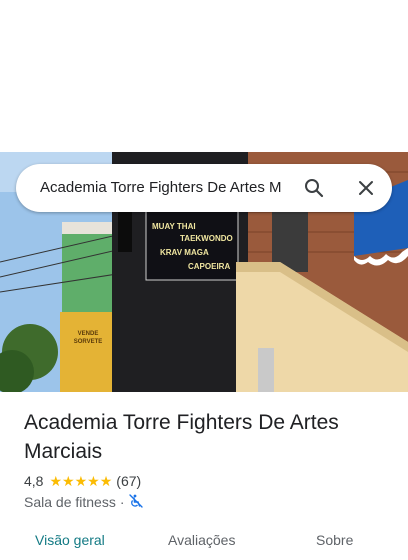  Describe the element at coordinates (88, 334) in the screenshot. I see `poster-text-1: VENDE` at that location.